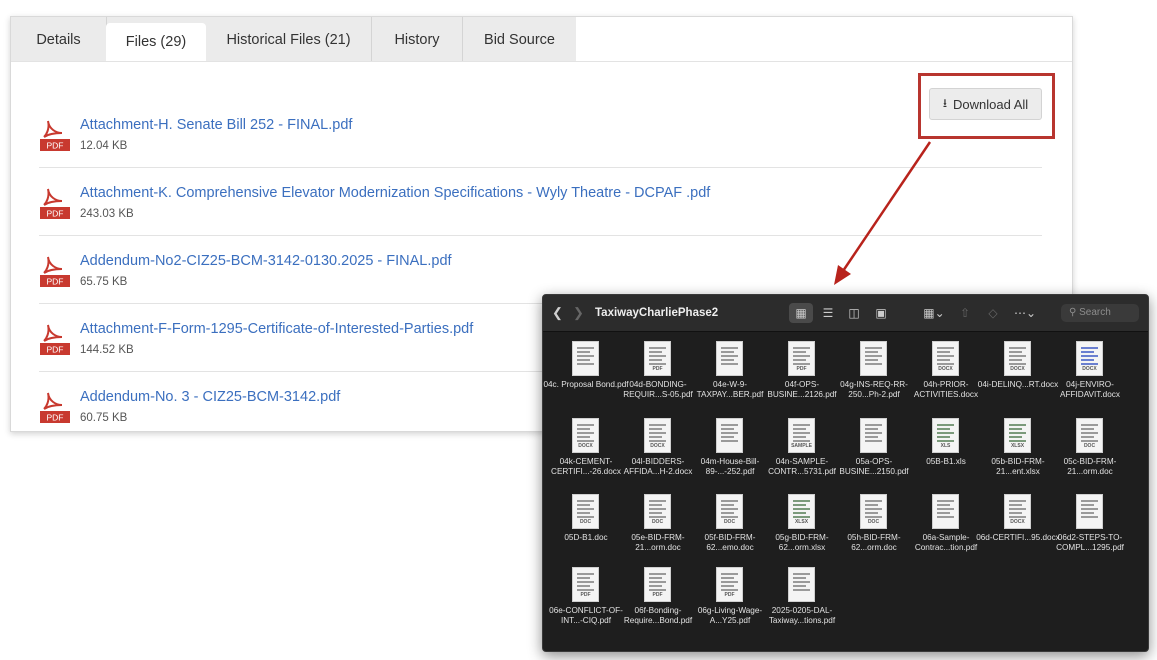 The height and width of the screenshot is (660, 1157). Describe the element at coordinates (934, 313) in the screenshot. I see `group-by-icon: ▦⌄` at that location.